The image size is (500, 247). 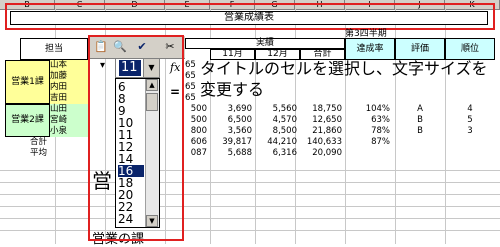 What do you see at coordinates (231, 153) in the screenshot?
I see `summary-cell: 5,688` at bounding box center [231, 153].